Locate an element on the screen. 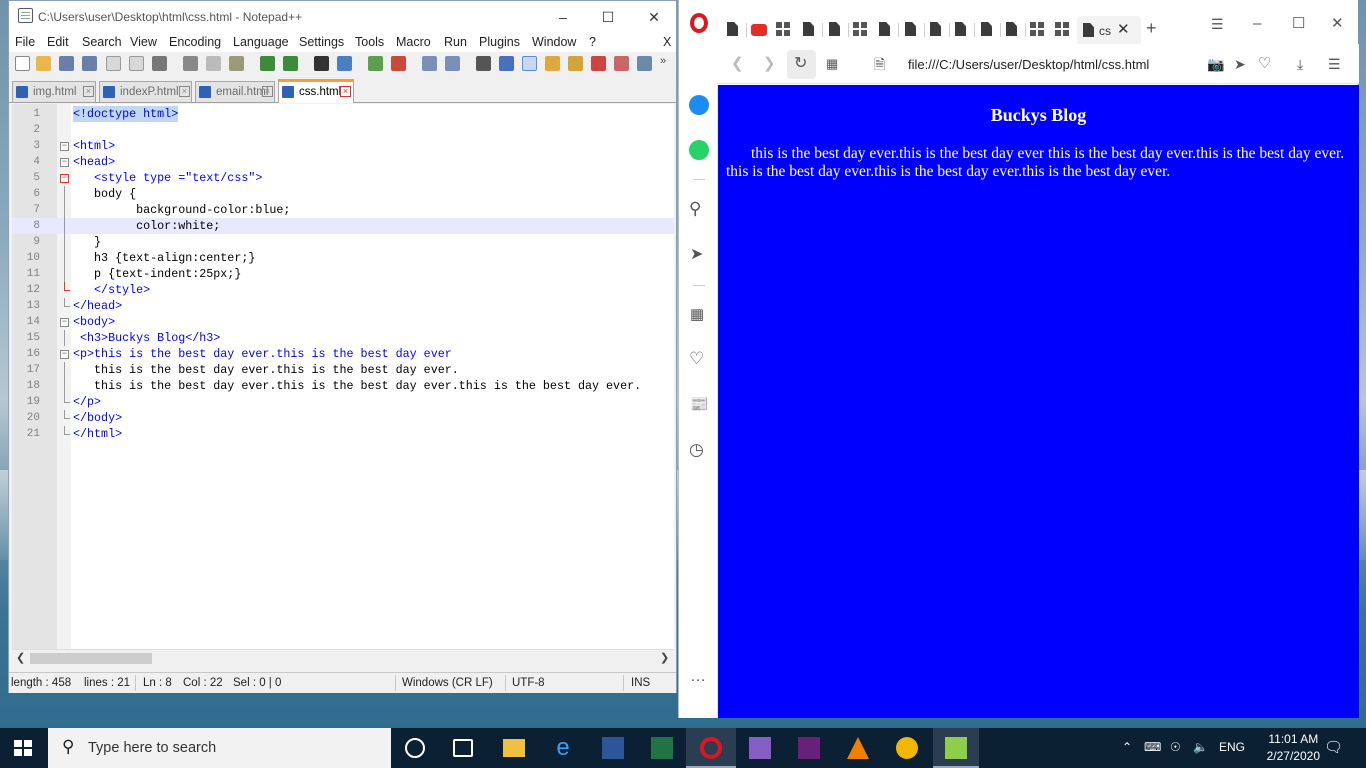  horizontal-scrollbar: ❮ ❯ is located at coordinates (343, 657).